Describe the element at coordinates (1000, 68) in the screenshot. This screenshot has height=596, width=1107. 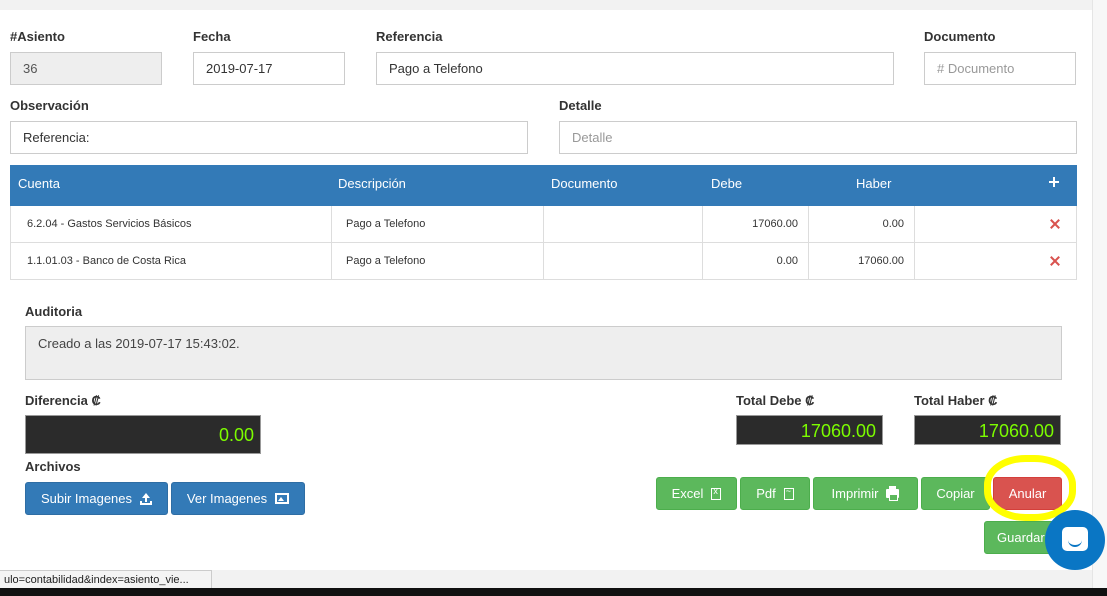
I see `documento-field` at that location.